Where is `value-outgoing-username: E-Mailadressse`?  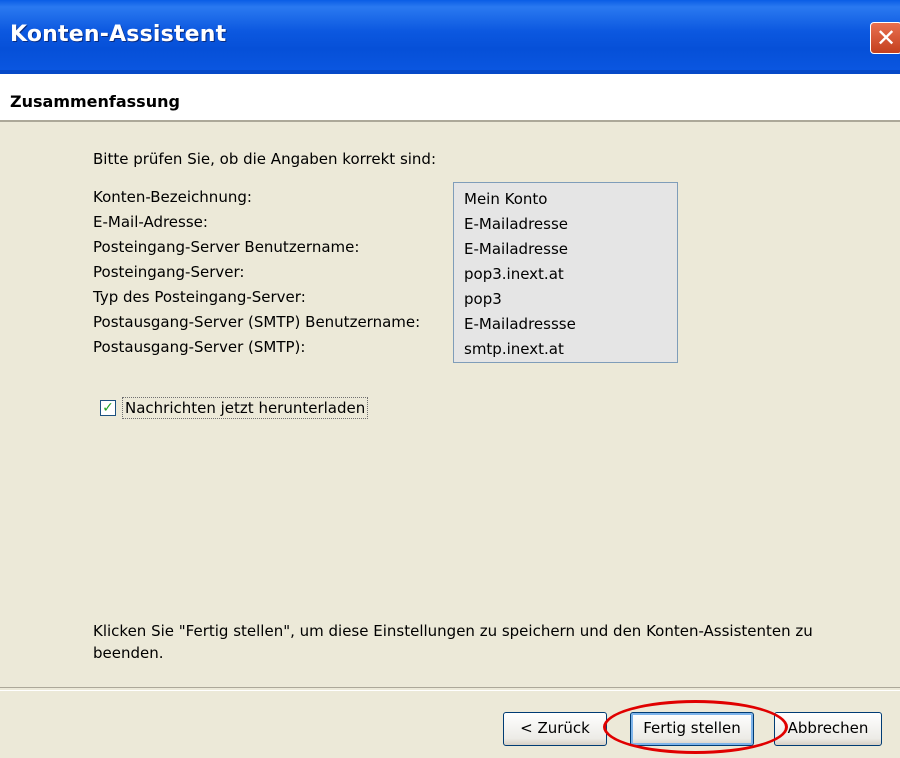
value-outgoing-username: E-Mailadressse is located at coordinates (520, 324).